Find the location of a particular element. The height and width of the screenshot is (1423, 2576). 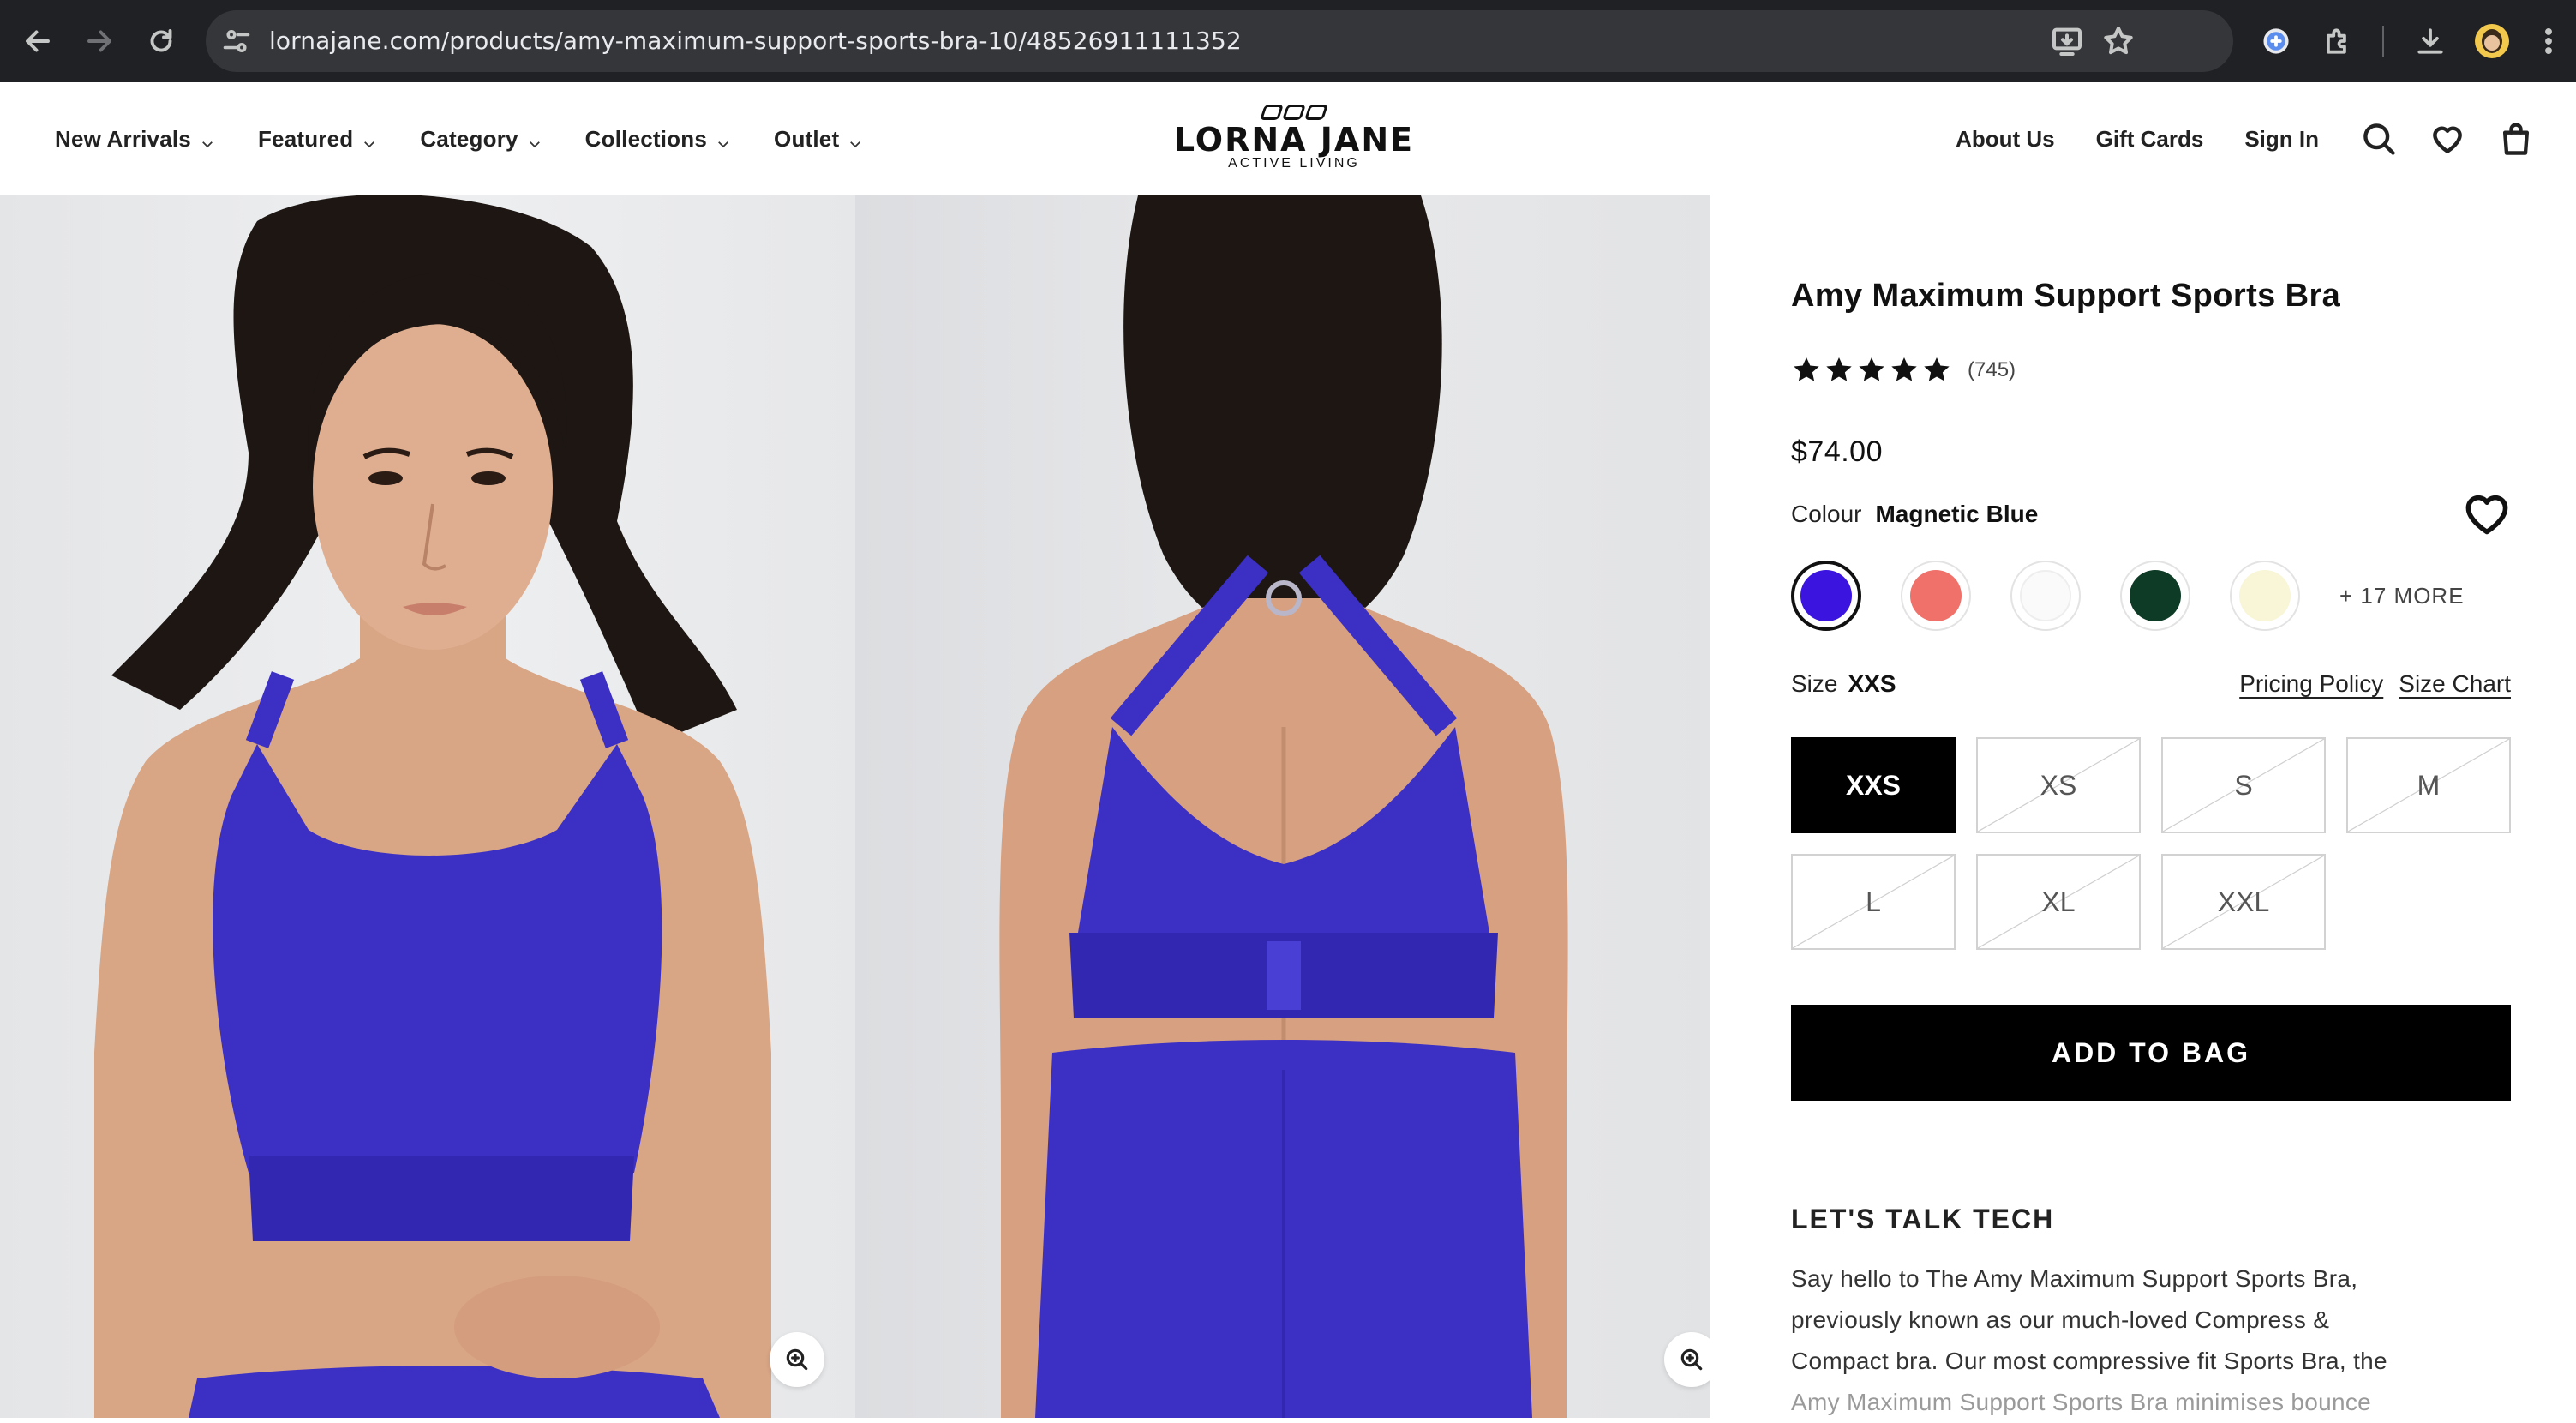

nav-collections: Collections is located at coordinates (658, 139).